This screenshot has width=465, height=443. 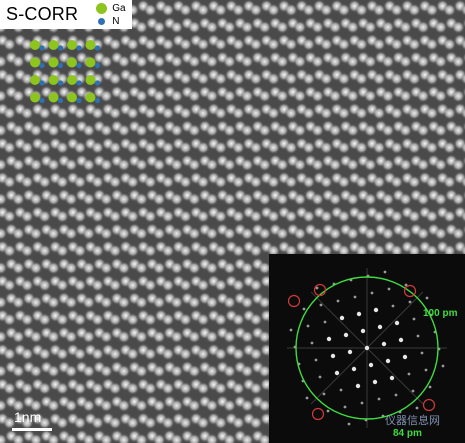 I want to click on scale-bar-label: 1nm, so click(x=28, y=417).